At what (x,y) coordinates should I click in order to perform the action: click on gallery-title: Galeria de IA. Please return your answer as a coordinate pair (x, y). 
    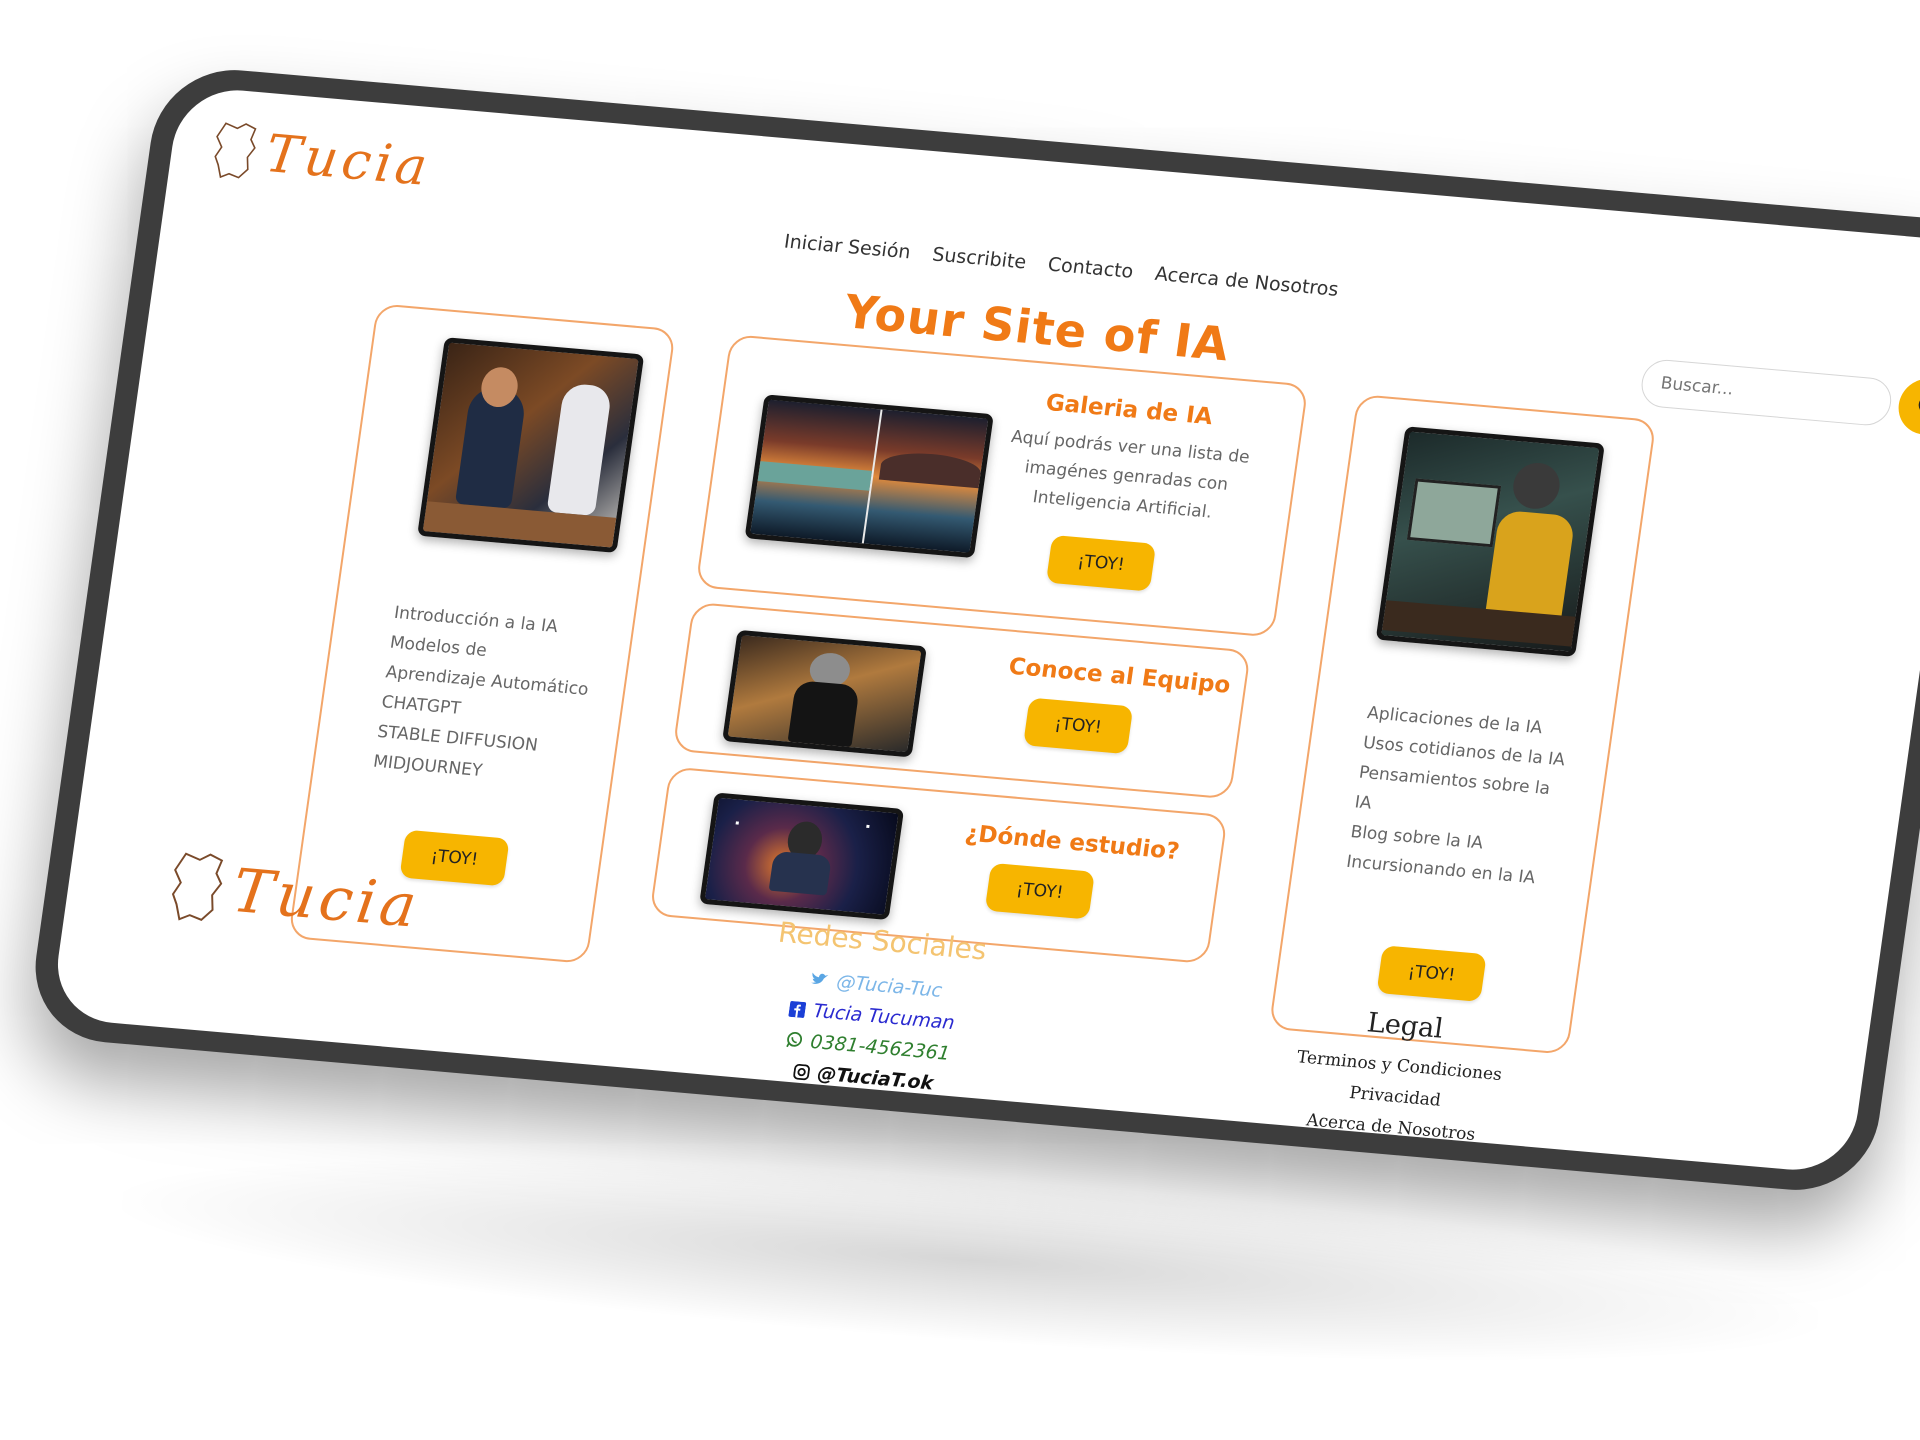
    Looking at the image, I should click on (1129, 410).